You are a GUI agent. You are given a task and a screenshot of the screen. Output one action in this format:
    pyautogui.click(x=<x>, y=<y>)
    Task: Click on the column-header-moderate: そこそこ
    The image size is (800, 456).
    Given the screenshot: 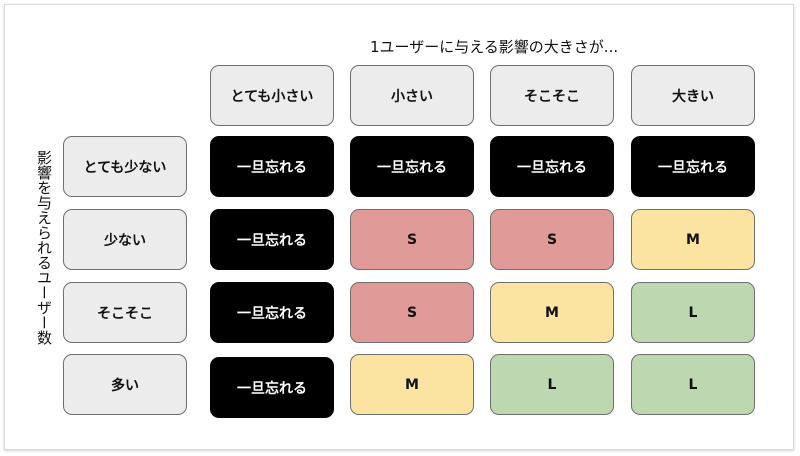 What is the action you would take?
    pyautogui.click(x=552, y=95)
    